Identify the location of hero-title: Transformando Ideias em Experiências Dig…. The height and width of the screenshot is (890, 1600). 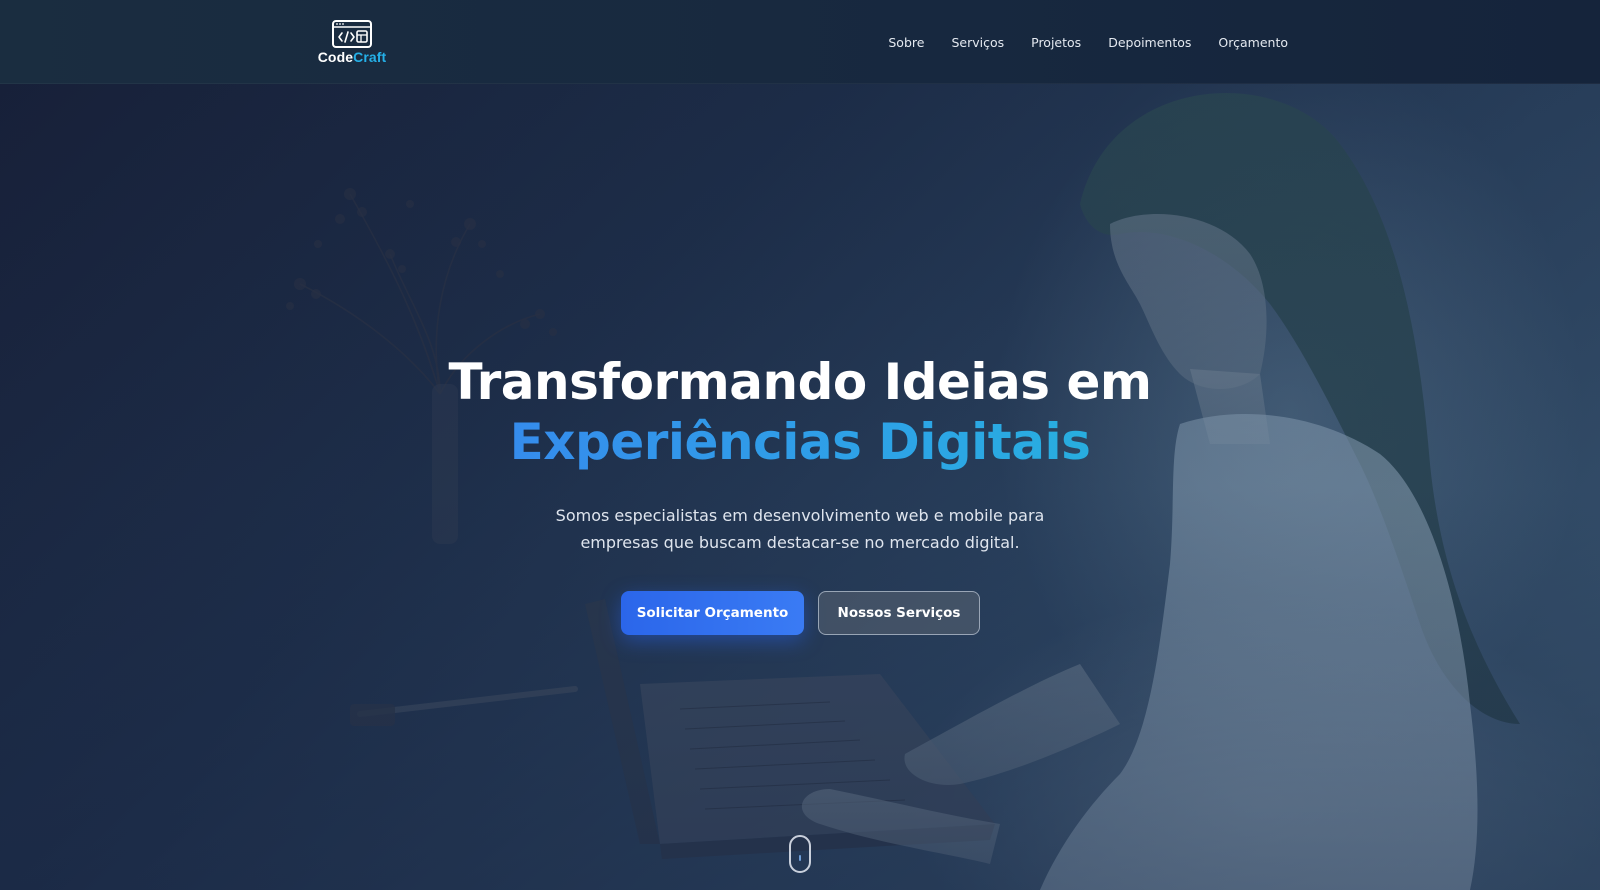
(800, 412).